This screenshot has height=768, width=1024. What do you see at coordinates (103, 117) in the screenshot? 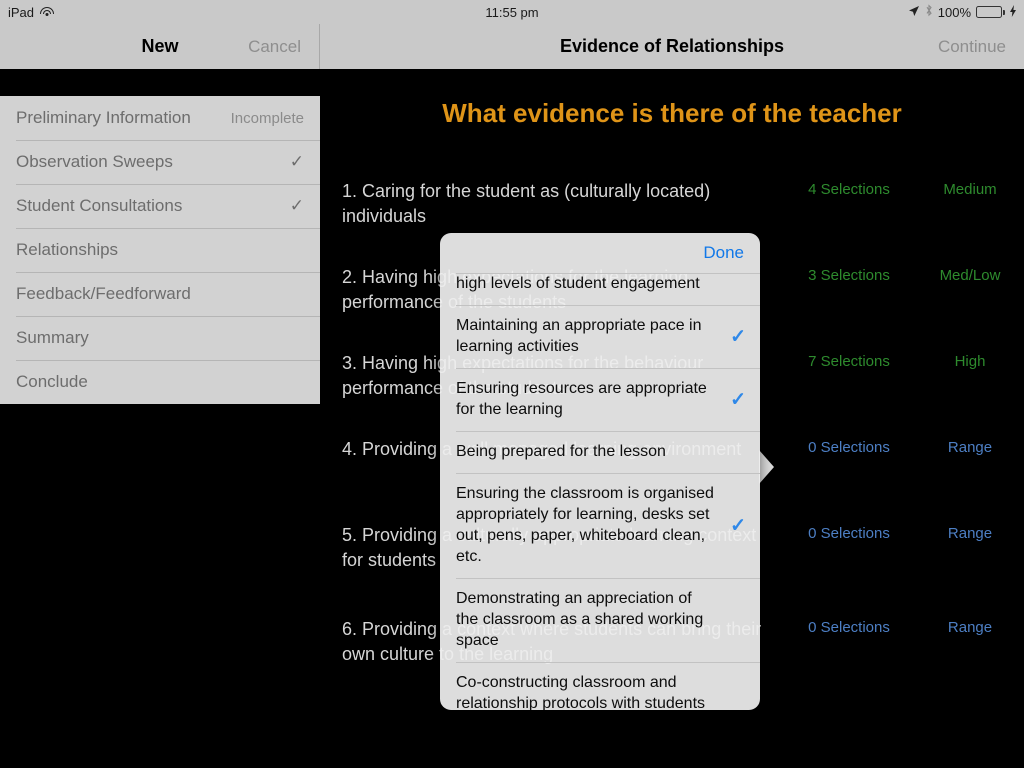
I see `sidebar-item-label: Preliminary Information` at bounding box center [103, 117].